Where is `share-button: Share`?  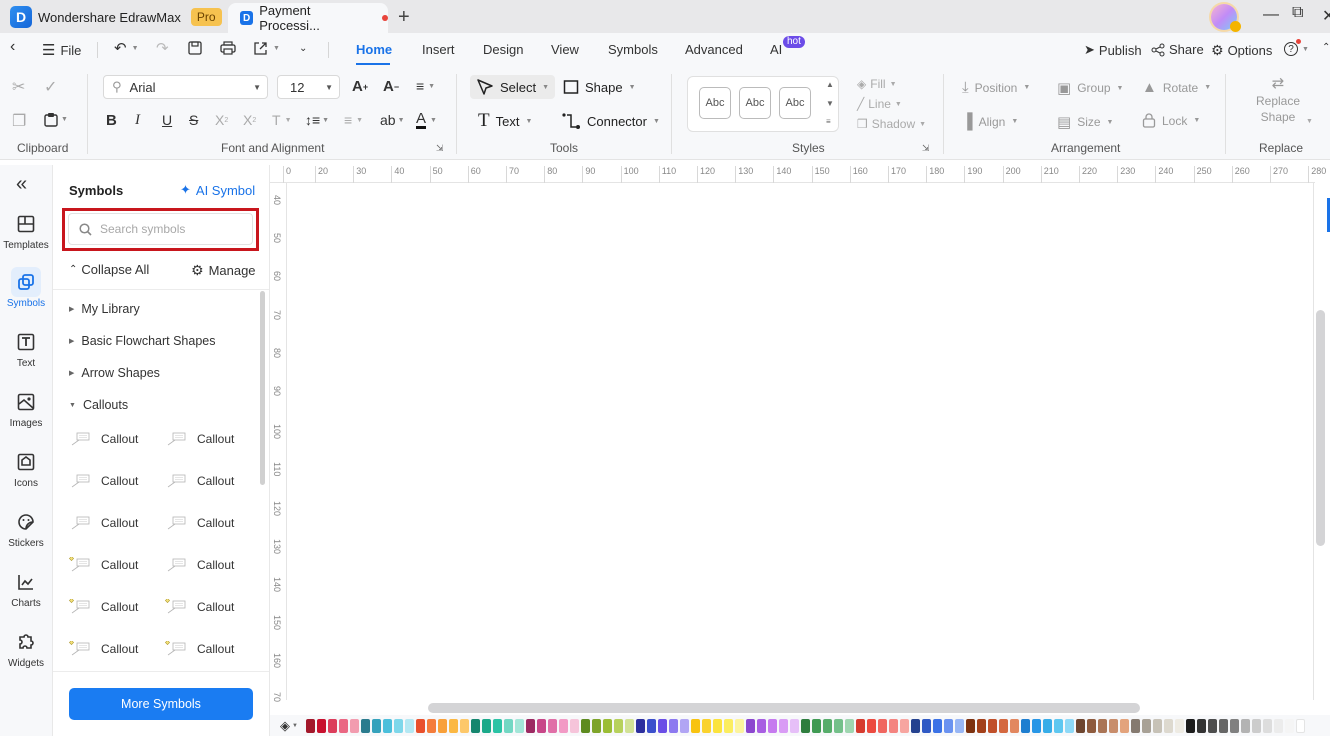
share-button: Share is located at coordinates (1177, 49).